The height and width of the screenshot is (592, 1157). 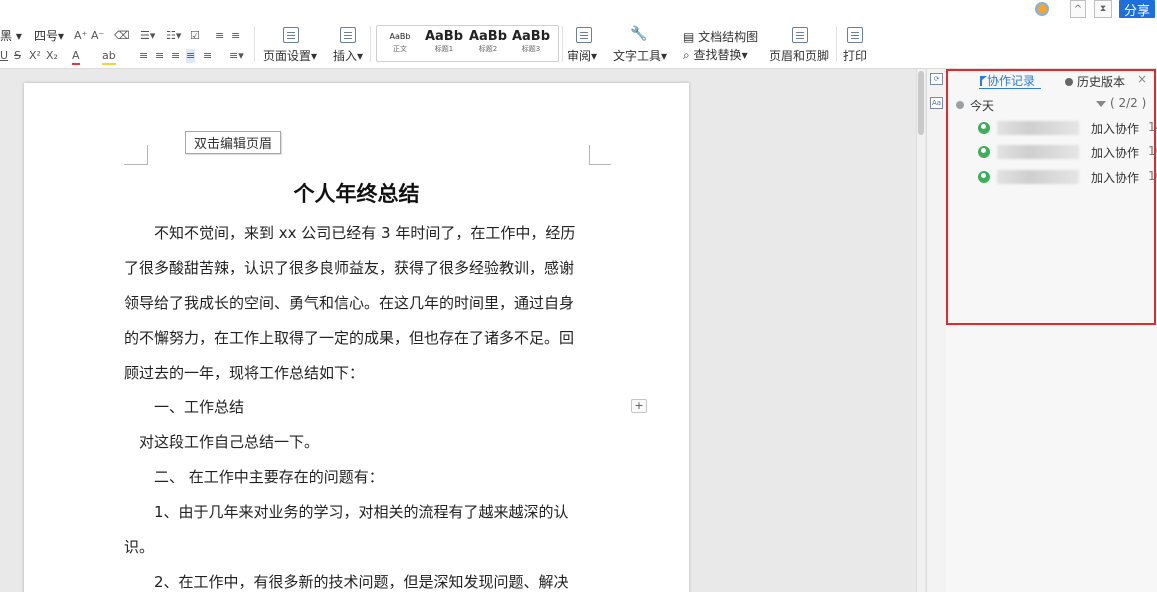 I want to click on paragraph-line: 领导给了我成长的空间、勇气和信心。在这几年的时间里，通过自身, so click(x=364, y=303).